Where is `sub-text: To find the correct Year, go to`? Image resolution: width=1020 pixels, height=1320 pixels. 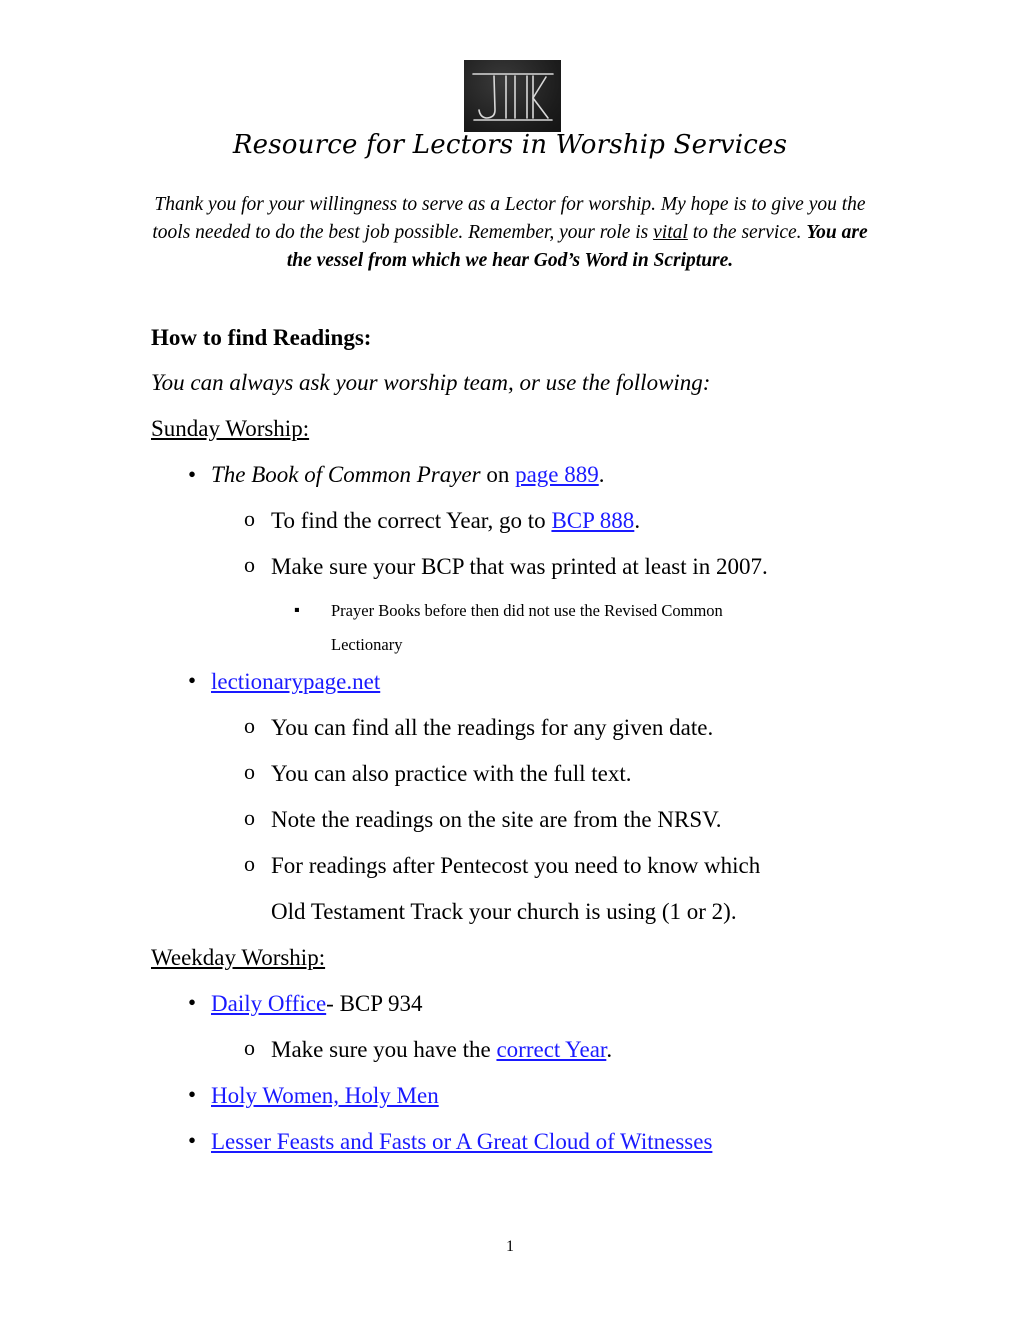 sub-text: To find the correct Year, go to is located at coordinates (411, 520).